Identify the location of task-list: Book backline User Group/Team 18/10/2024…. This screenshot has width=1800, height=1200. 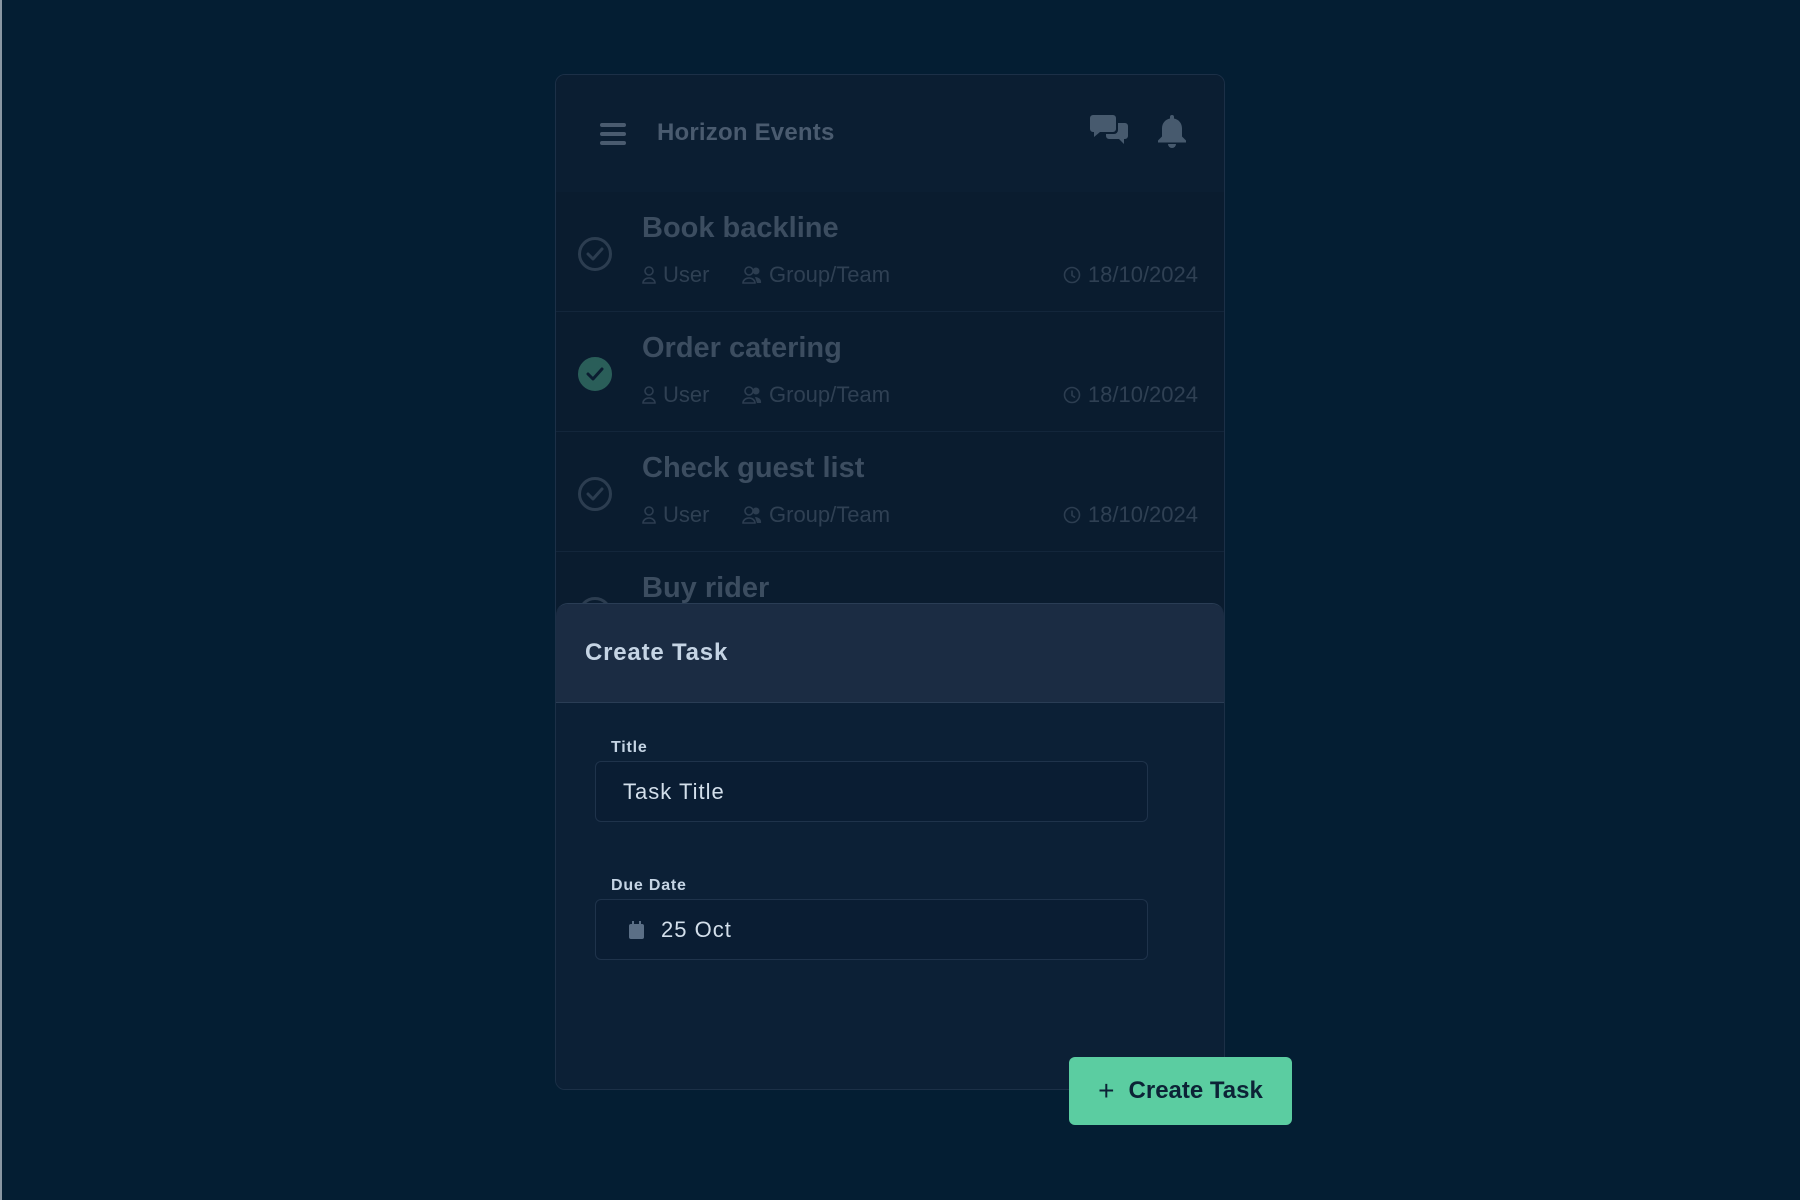
(890, 432).